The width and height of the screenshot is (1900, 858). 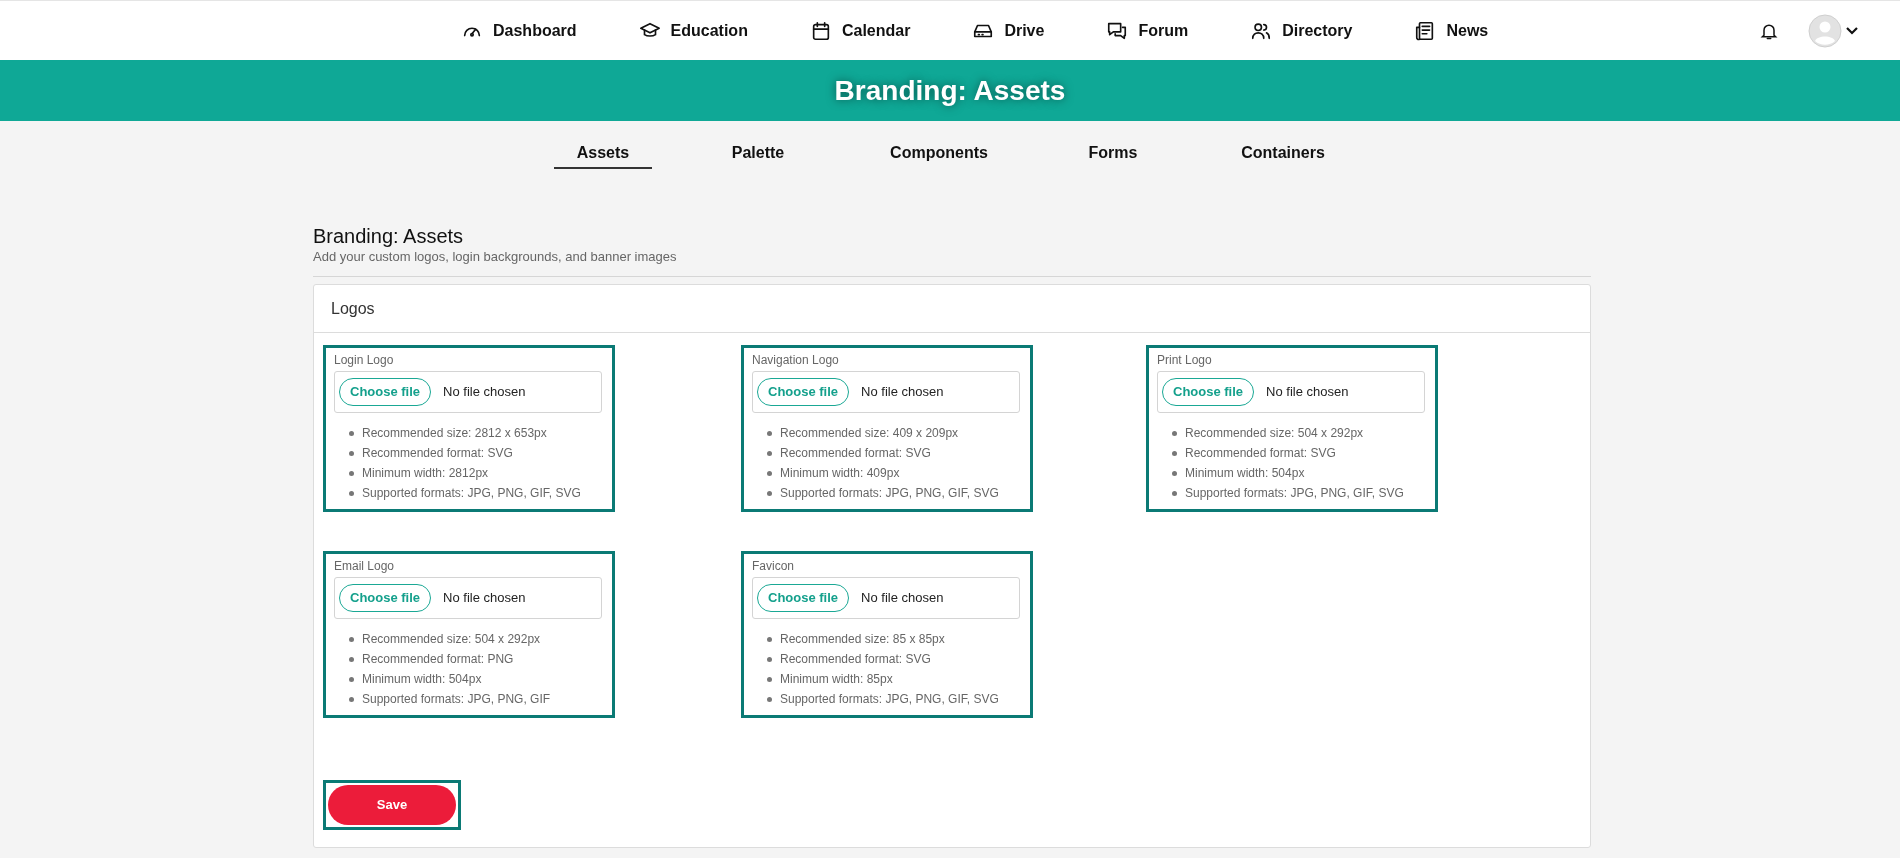 What do you see at coordinates (1113, 154) in the screenshot?
I see `tab: Forms` at bounding box center [1113, 154].